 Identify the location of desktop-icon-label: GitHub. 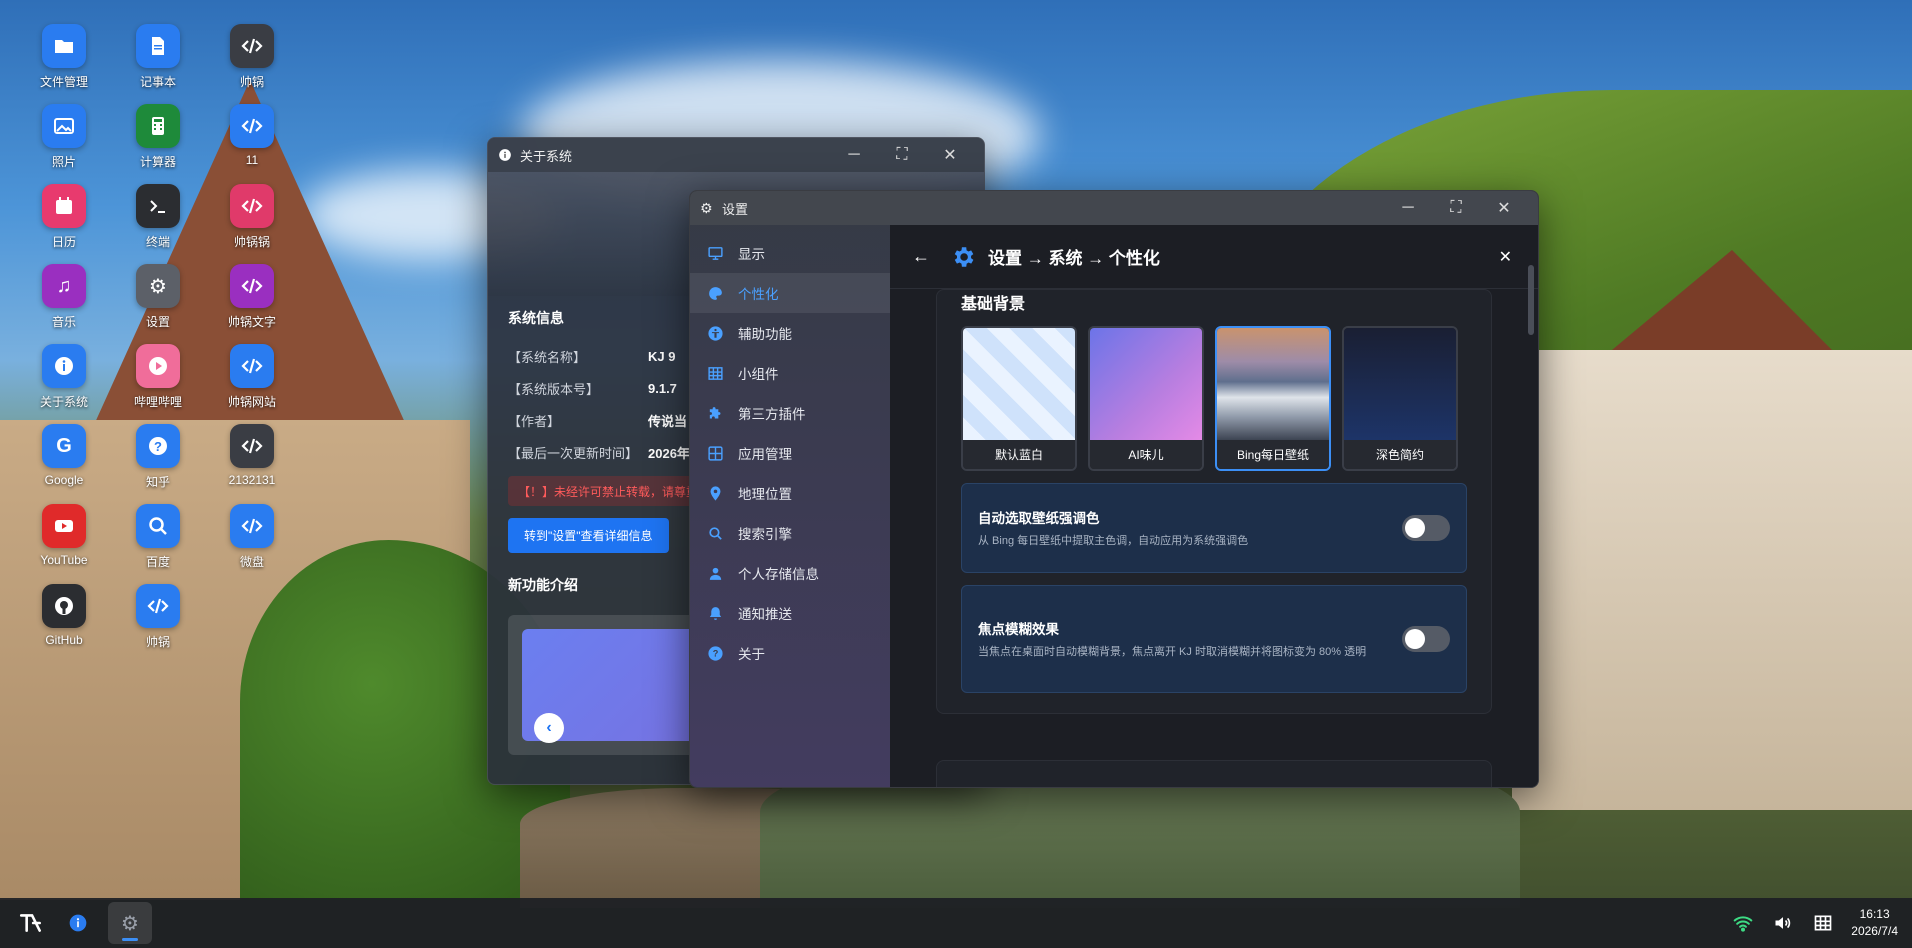
(64, 640).